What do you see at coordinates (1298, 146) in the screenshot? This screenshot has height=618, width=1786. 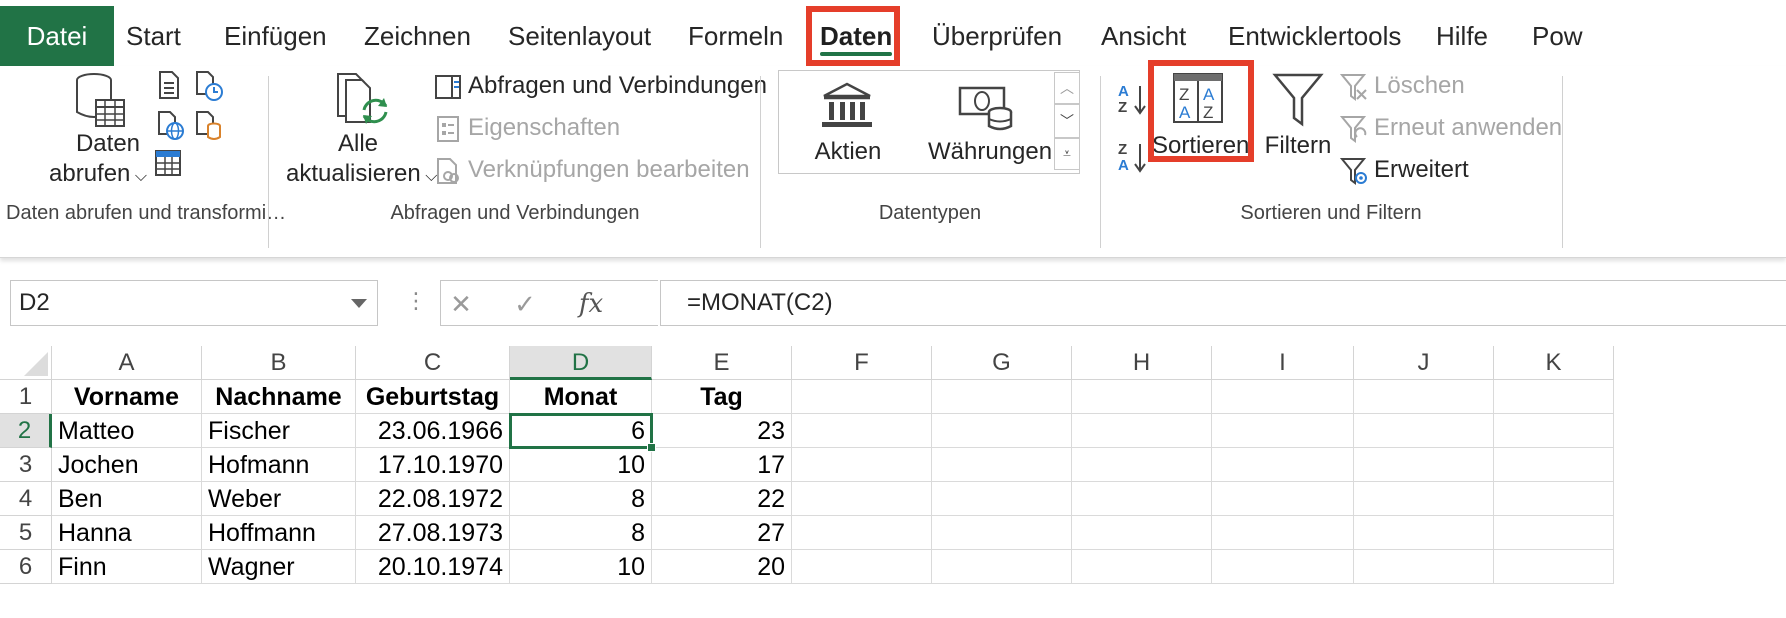 I see `filter-button: Filtern` at bounding box center [1298, 146].